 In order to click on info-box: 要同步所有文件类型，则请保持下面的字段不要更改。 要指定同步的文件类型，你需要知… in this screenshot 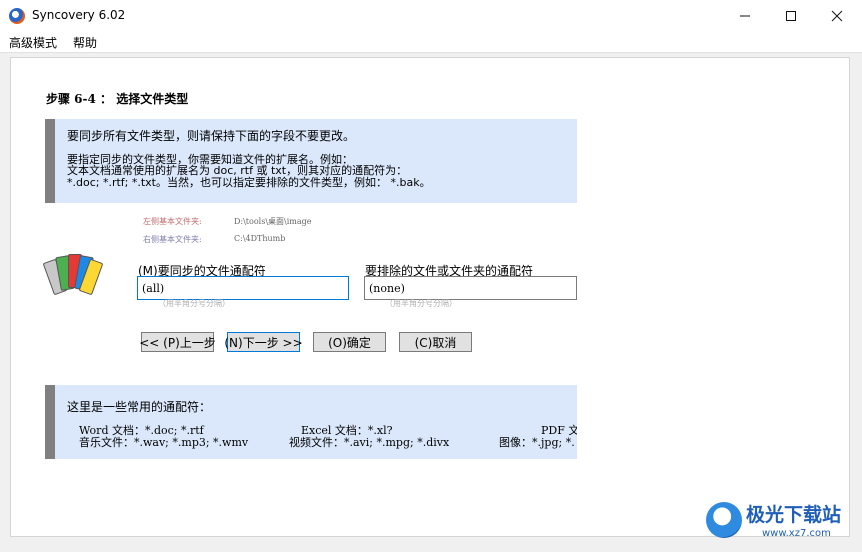, I will do `click(311, 161)`.